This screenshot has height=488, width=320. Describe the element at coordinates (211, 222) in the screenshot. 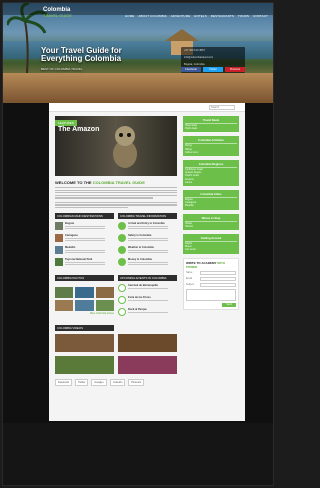

I see `sidebar-widget: Where to Stay Hotels Hostels` at that location.